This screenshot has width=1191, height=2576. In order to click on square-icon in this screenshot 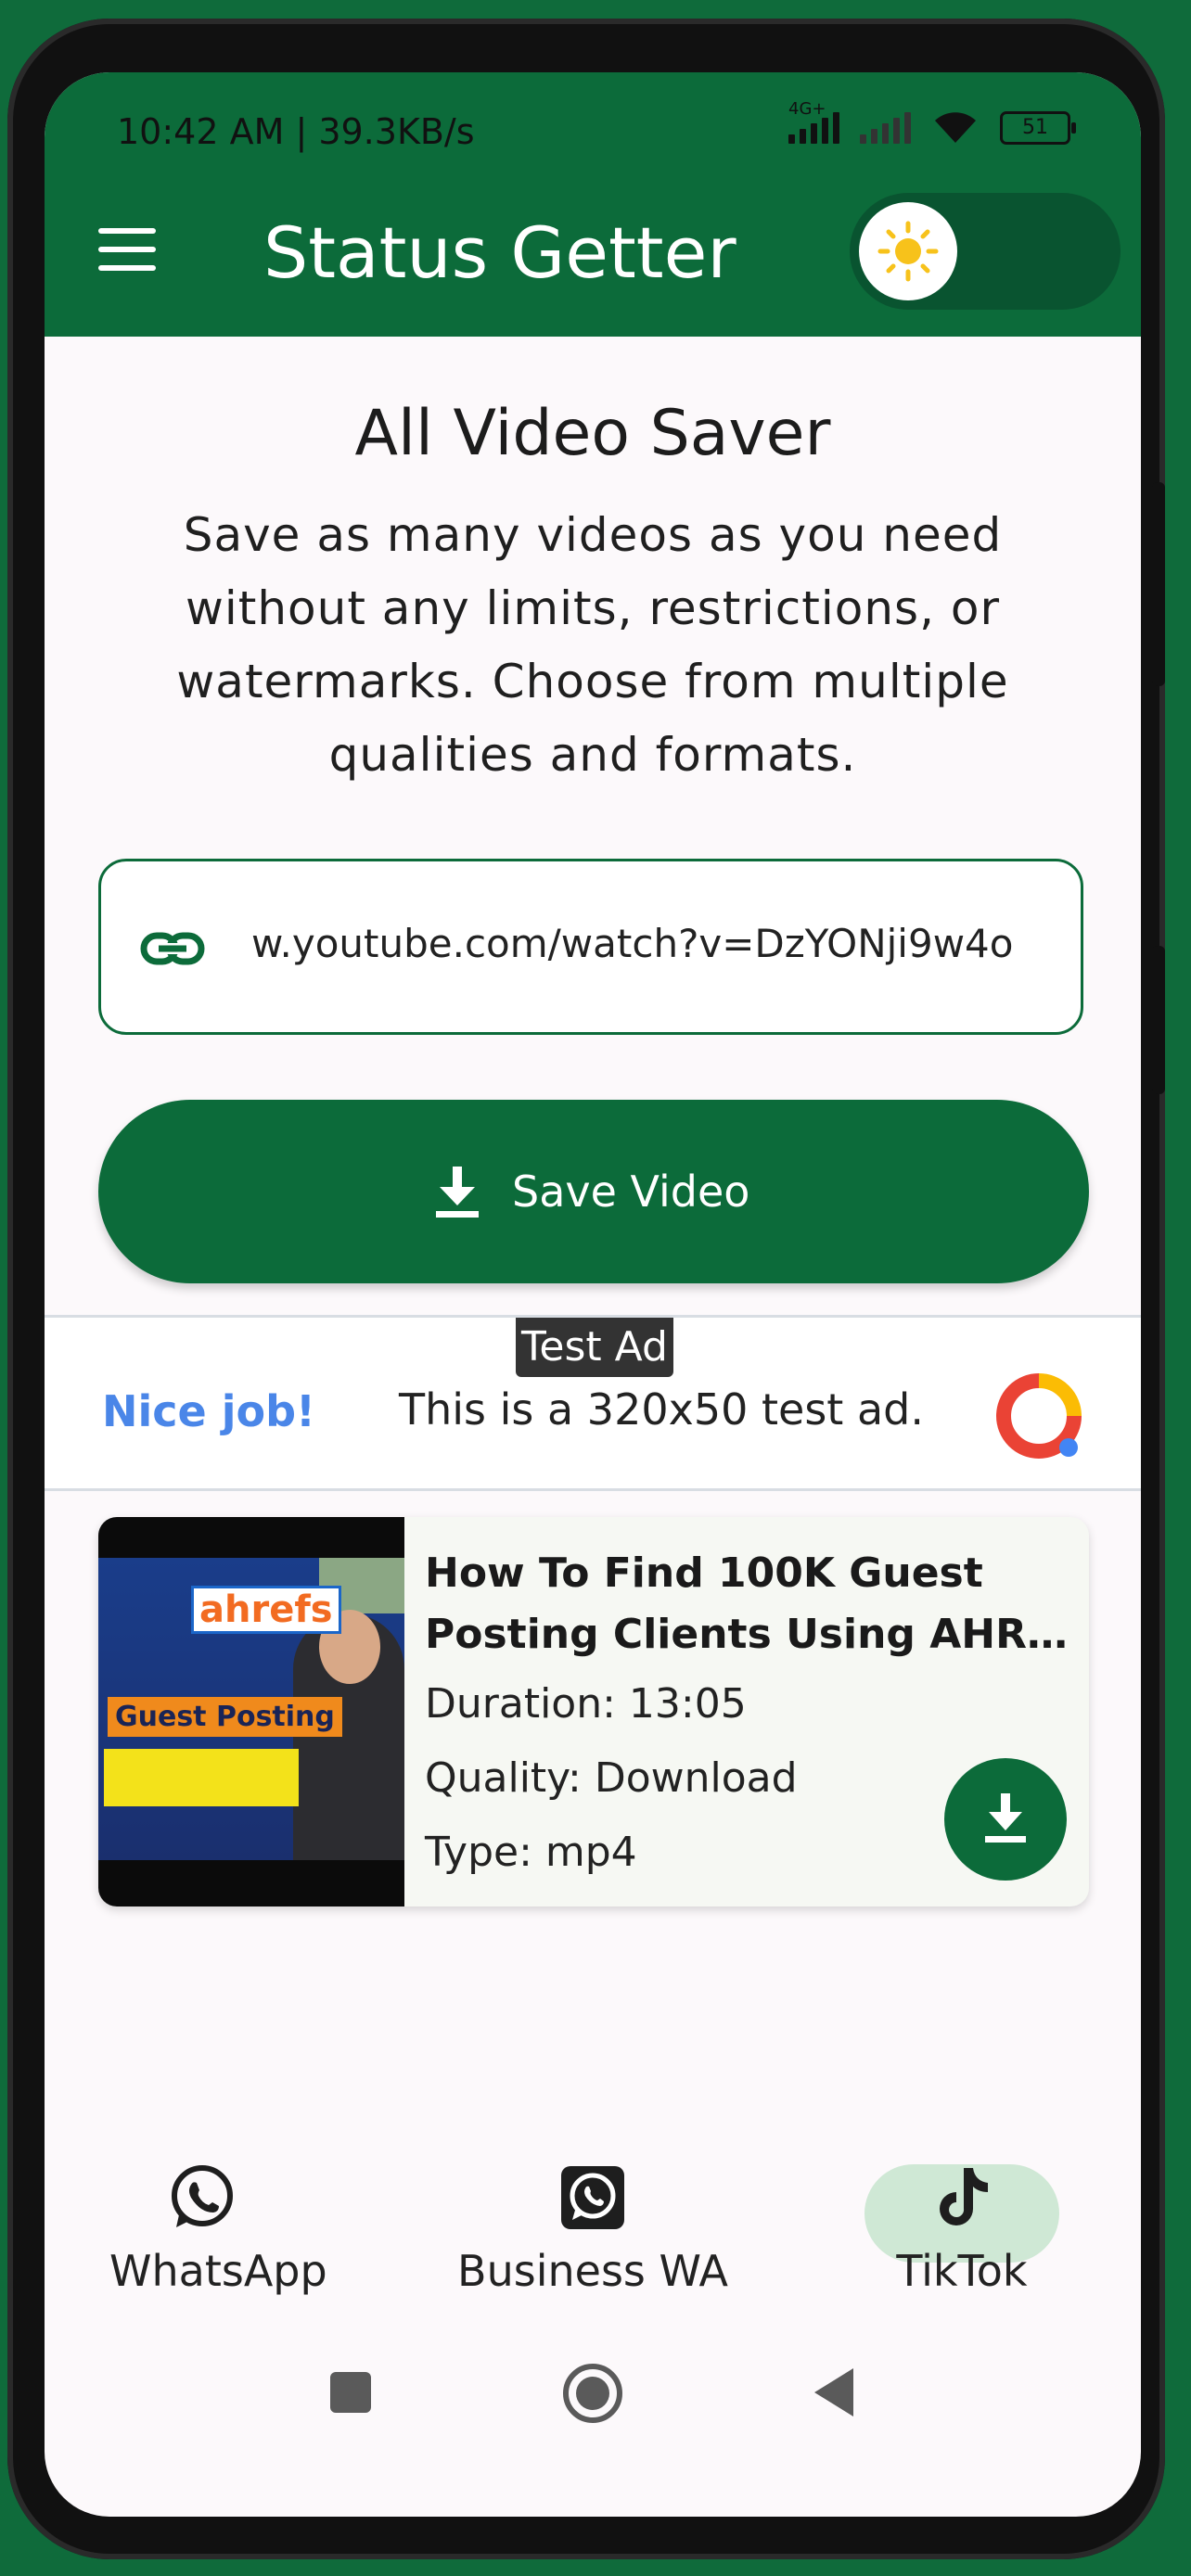, I will do `click(350, 2393)`.